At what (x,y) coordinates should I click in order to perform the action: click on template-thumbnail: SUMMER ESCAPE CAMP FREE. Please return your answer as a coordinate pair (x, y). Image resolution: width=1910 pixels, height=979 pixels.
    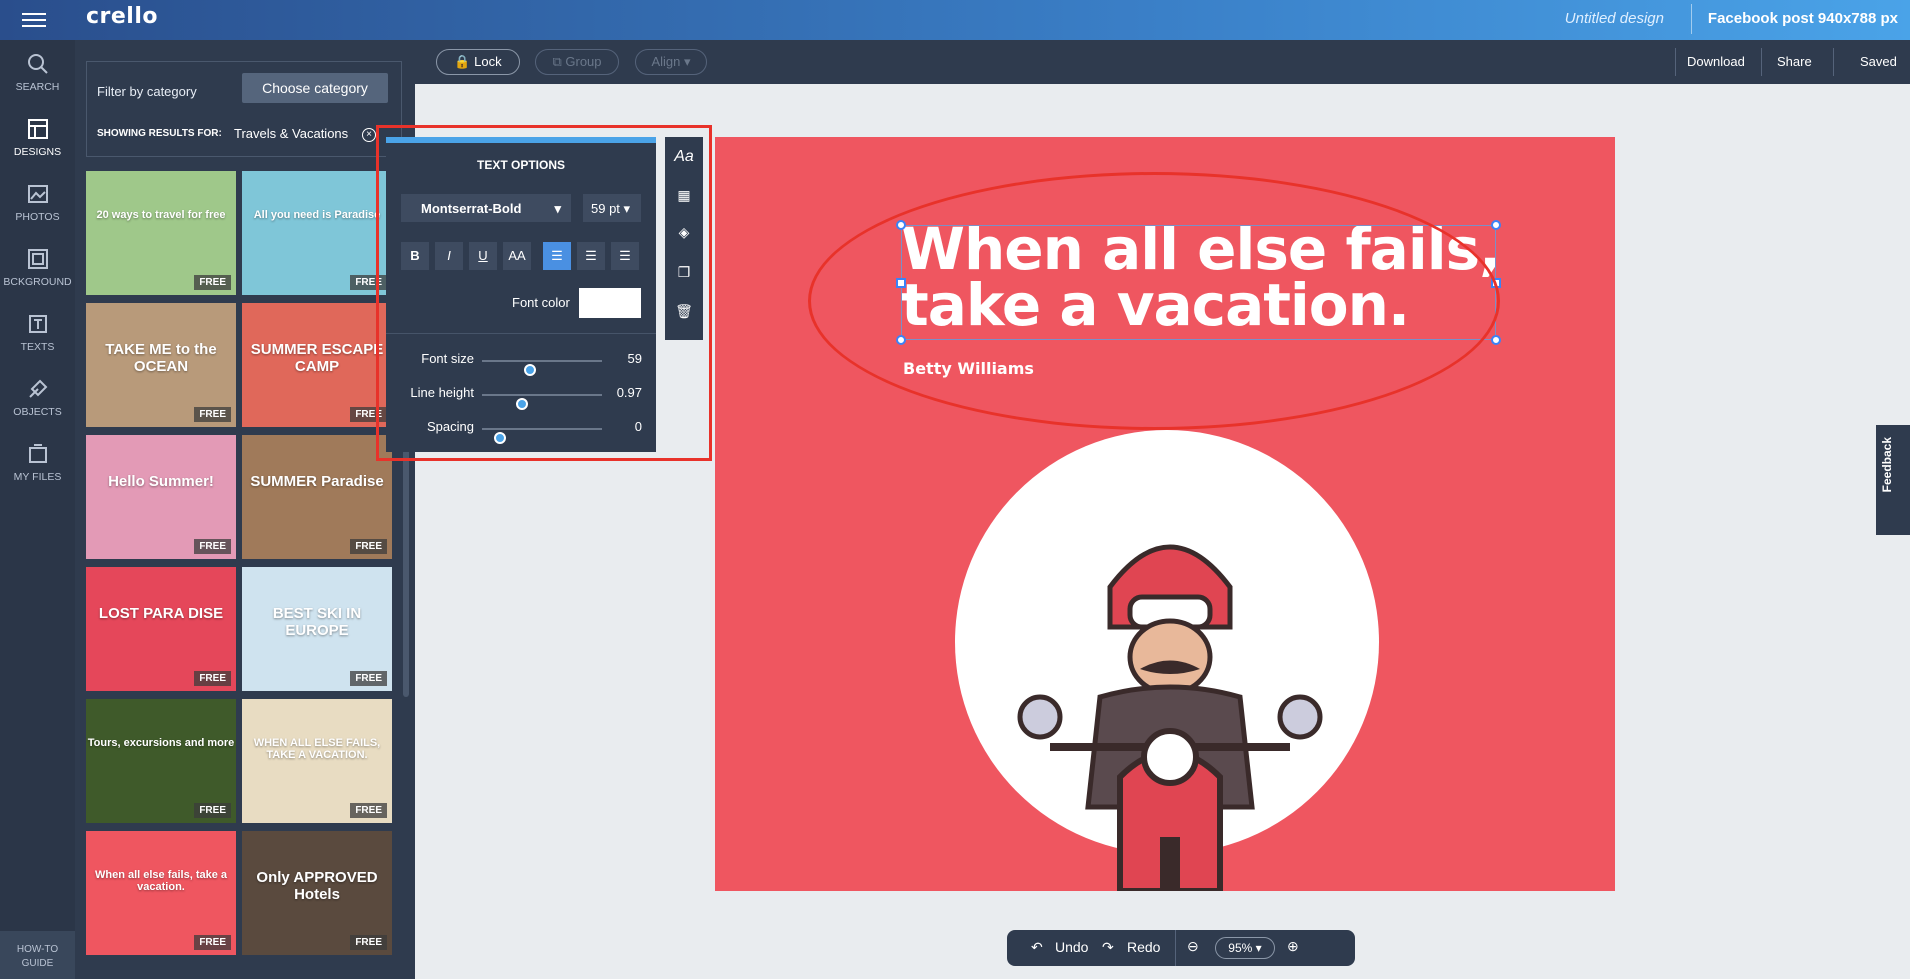
    Looking at the image, I should click on (317, 365).